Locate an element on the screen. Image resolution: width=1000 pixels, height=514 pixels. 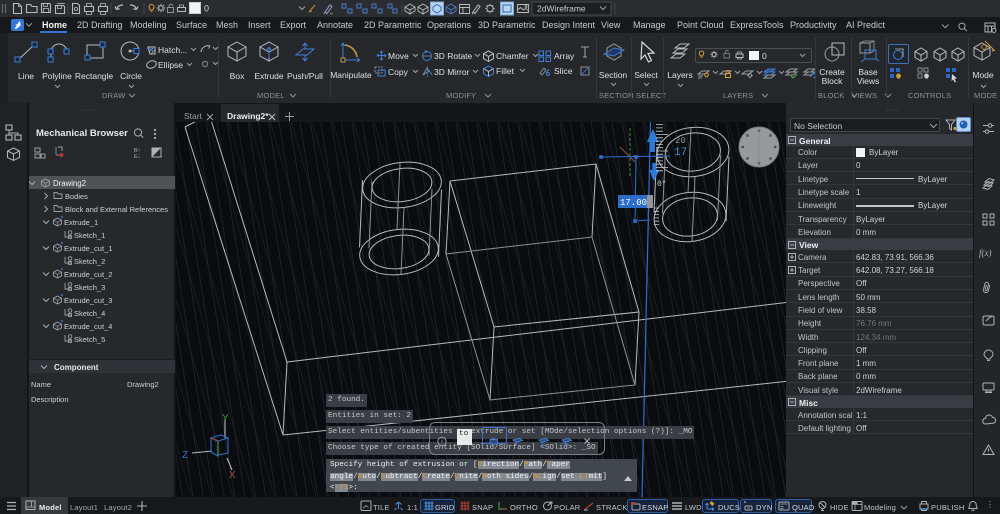
svg-text: 17.00 is located at coordinates (633, 203).